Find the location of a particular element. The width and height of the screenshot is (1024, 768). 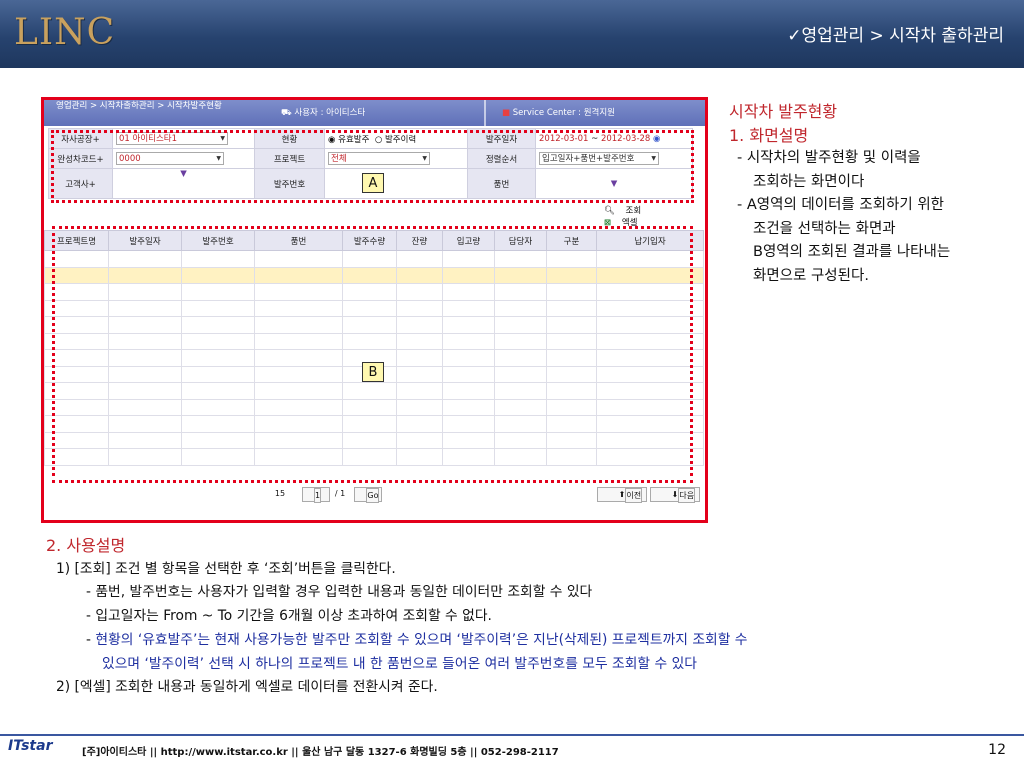

service-text: Service Center : 원격지원 is located at coordinates (564, 113).